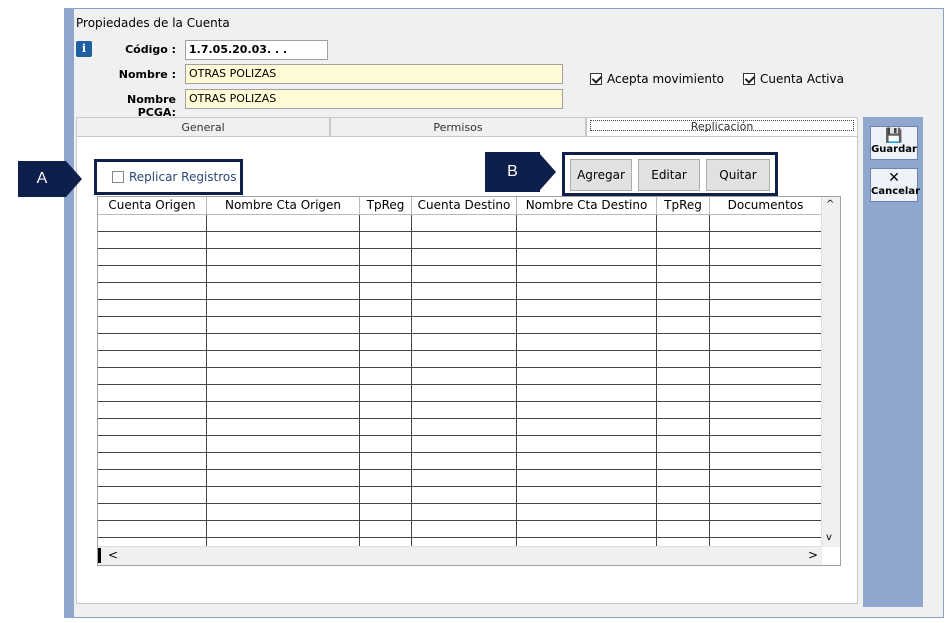  What do you see at coordinates (283, 205) in the screenshot?
I see `col-nombre-cta-origen: Nombre Cta Origen` at bounding box center [283, 205].